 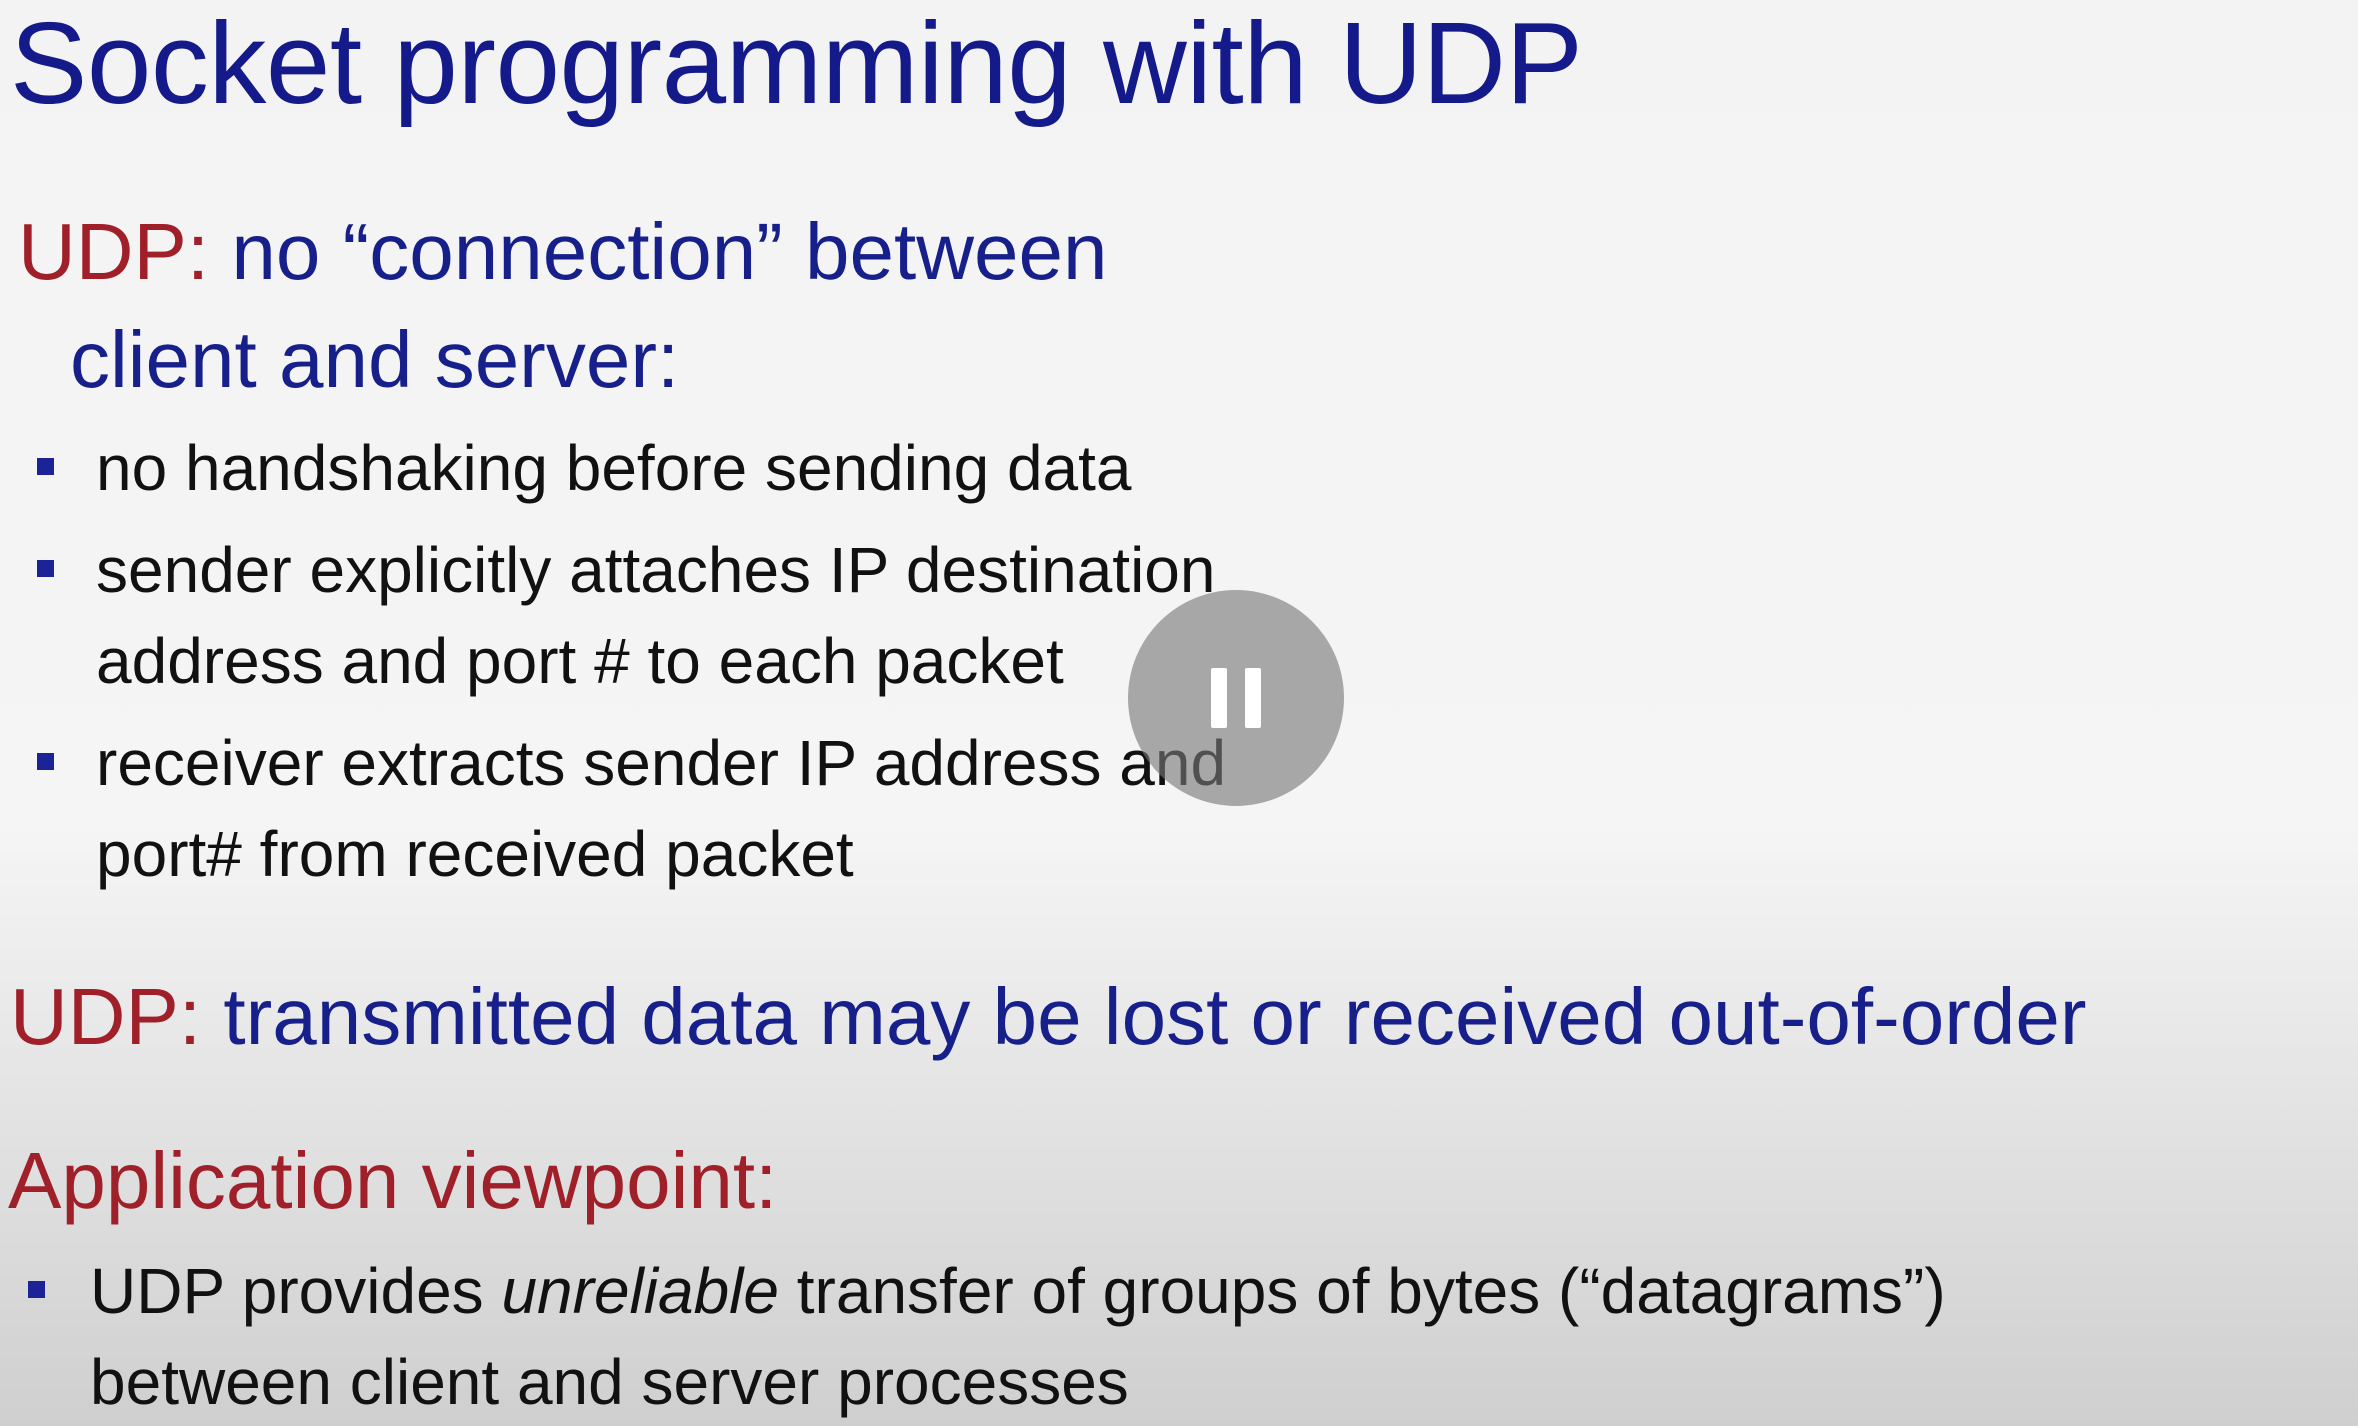 What do you see at coordinates (640, 1291) in the screenshot?
I see `unreliable-emphasis: unreliable` at bounding box center [640, 1291].